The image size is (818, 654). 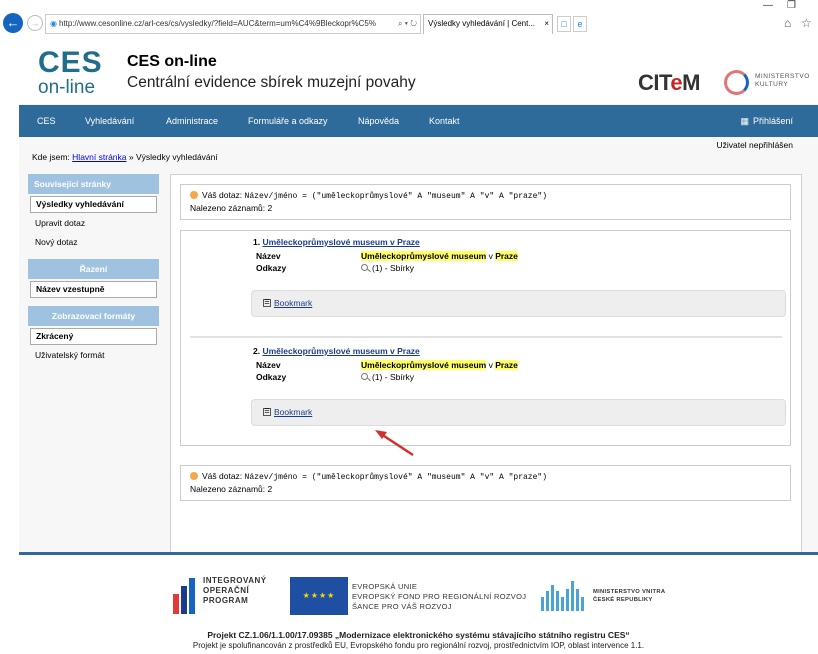 What do you see at coordinates (623, 599) in the screenshot?
I see `mv-line: ČESKÉ REPUBLIKY` at bounding box center [623, 599].